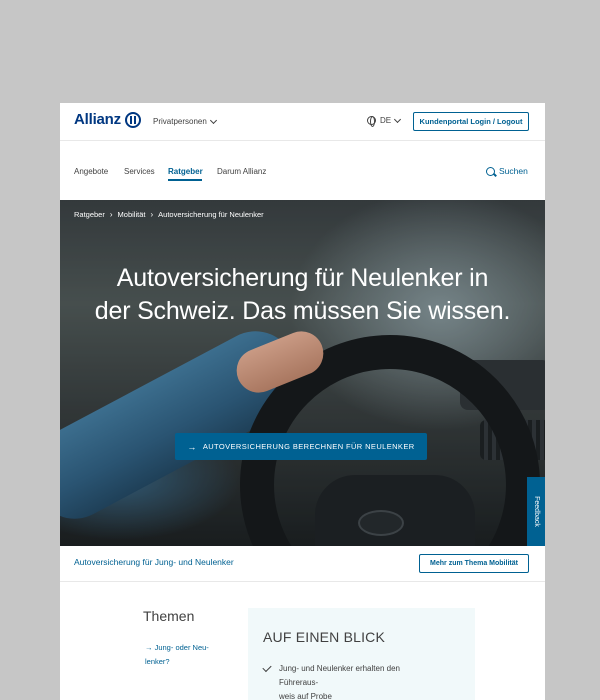  What do you see at coordinates (185, 655) in the screenshot?
I see `themen-link-jung-neulenker: → Jung- oder Neu- lenker?` at bounding box center [185, 655].